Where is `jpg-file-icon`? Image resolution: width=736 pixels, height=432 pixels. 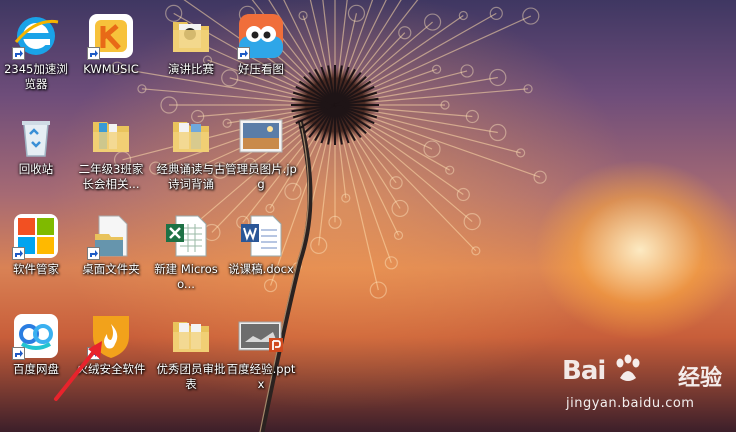
jpg-file-icon is located at coordinates (261, 136).